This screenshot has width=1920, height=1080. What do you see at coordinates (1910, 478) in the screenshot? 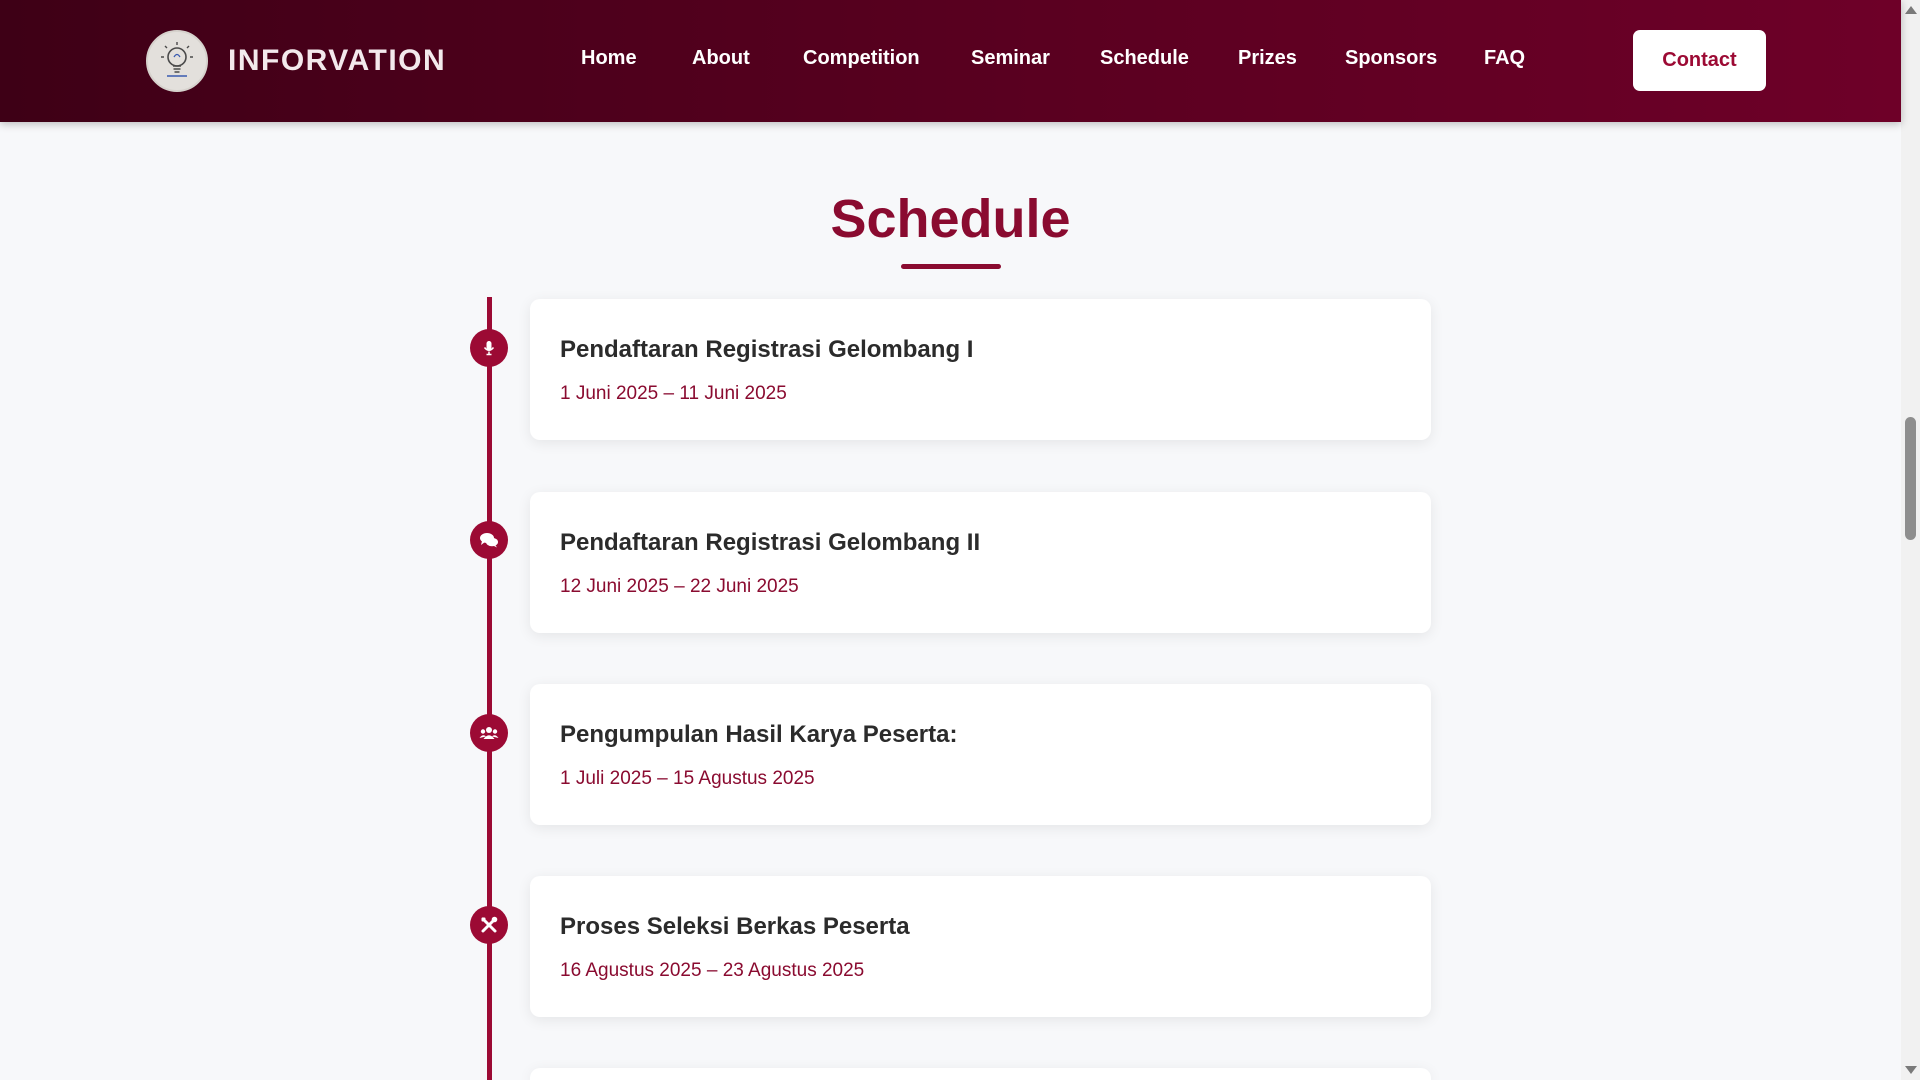
I see `scrollbar-thumb` at bounding box center [1910, 478].